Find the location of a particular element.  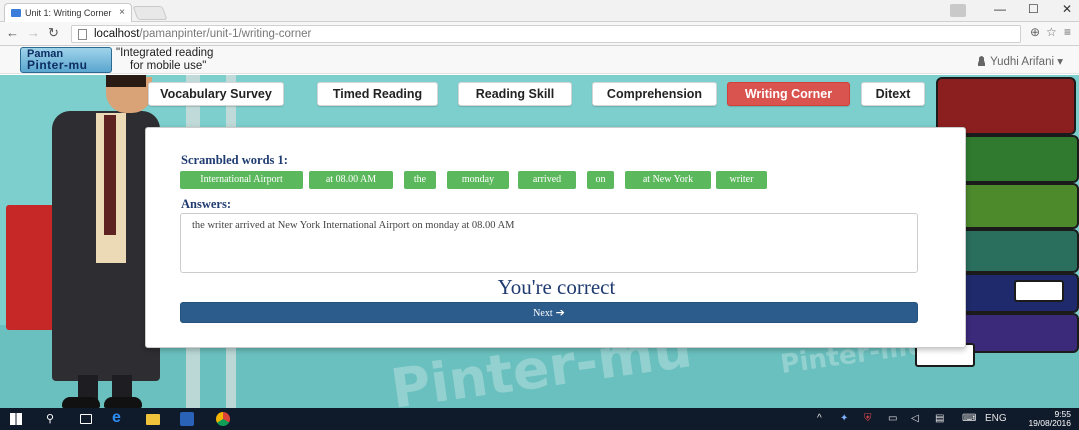

word-chip: on is located at coordinates (600, 180).